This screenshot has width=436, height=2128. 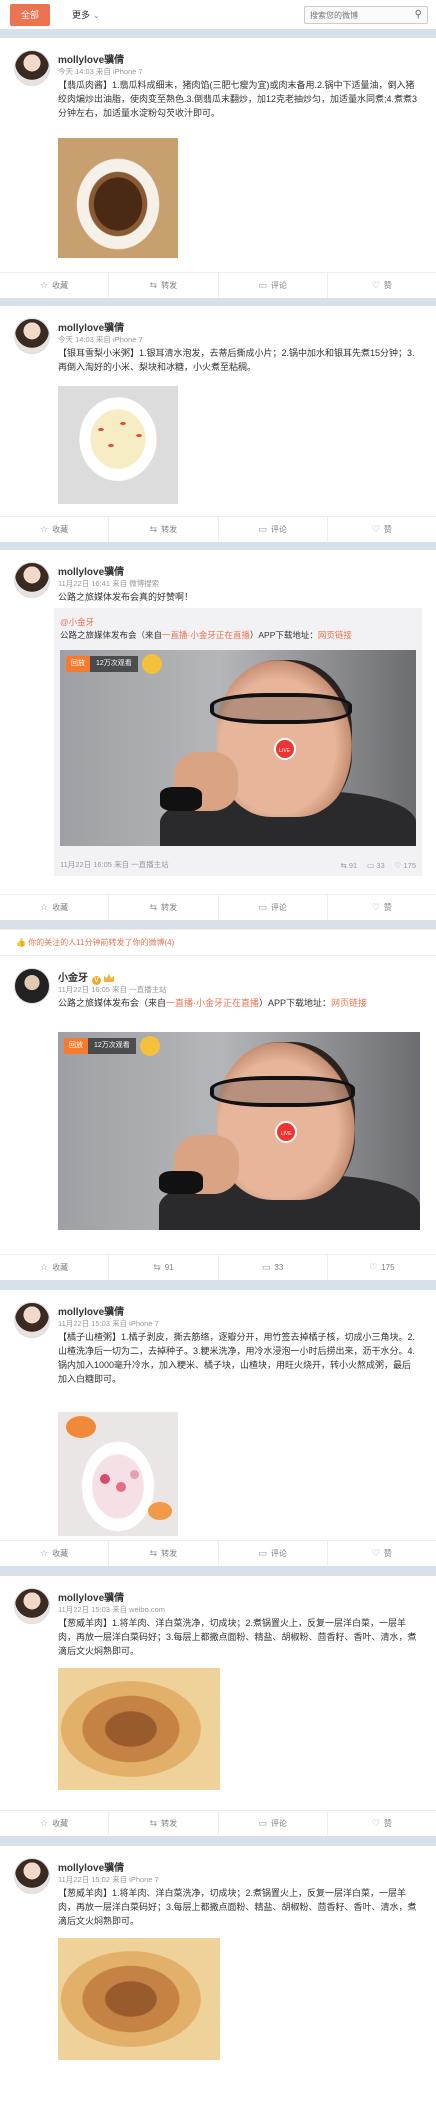 I want to click on food-image, so click(x=118, y=445).